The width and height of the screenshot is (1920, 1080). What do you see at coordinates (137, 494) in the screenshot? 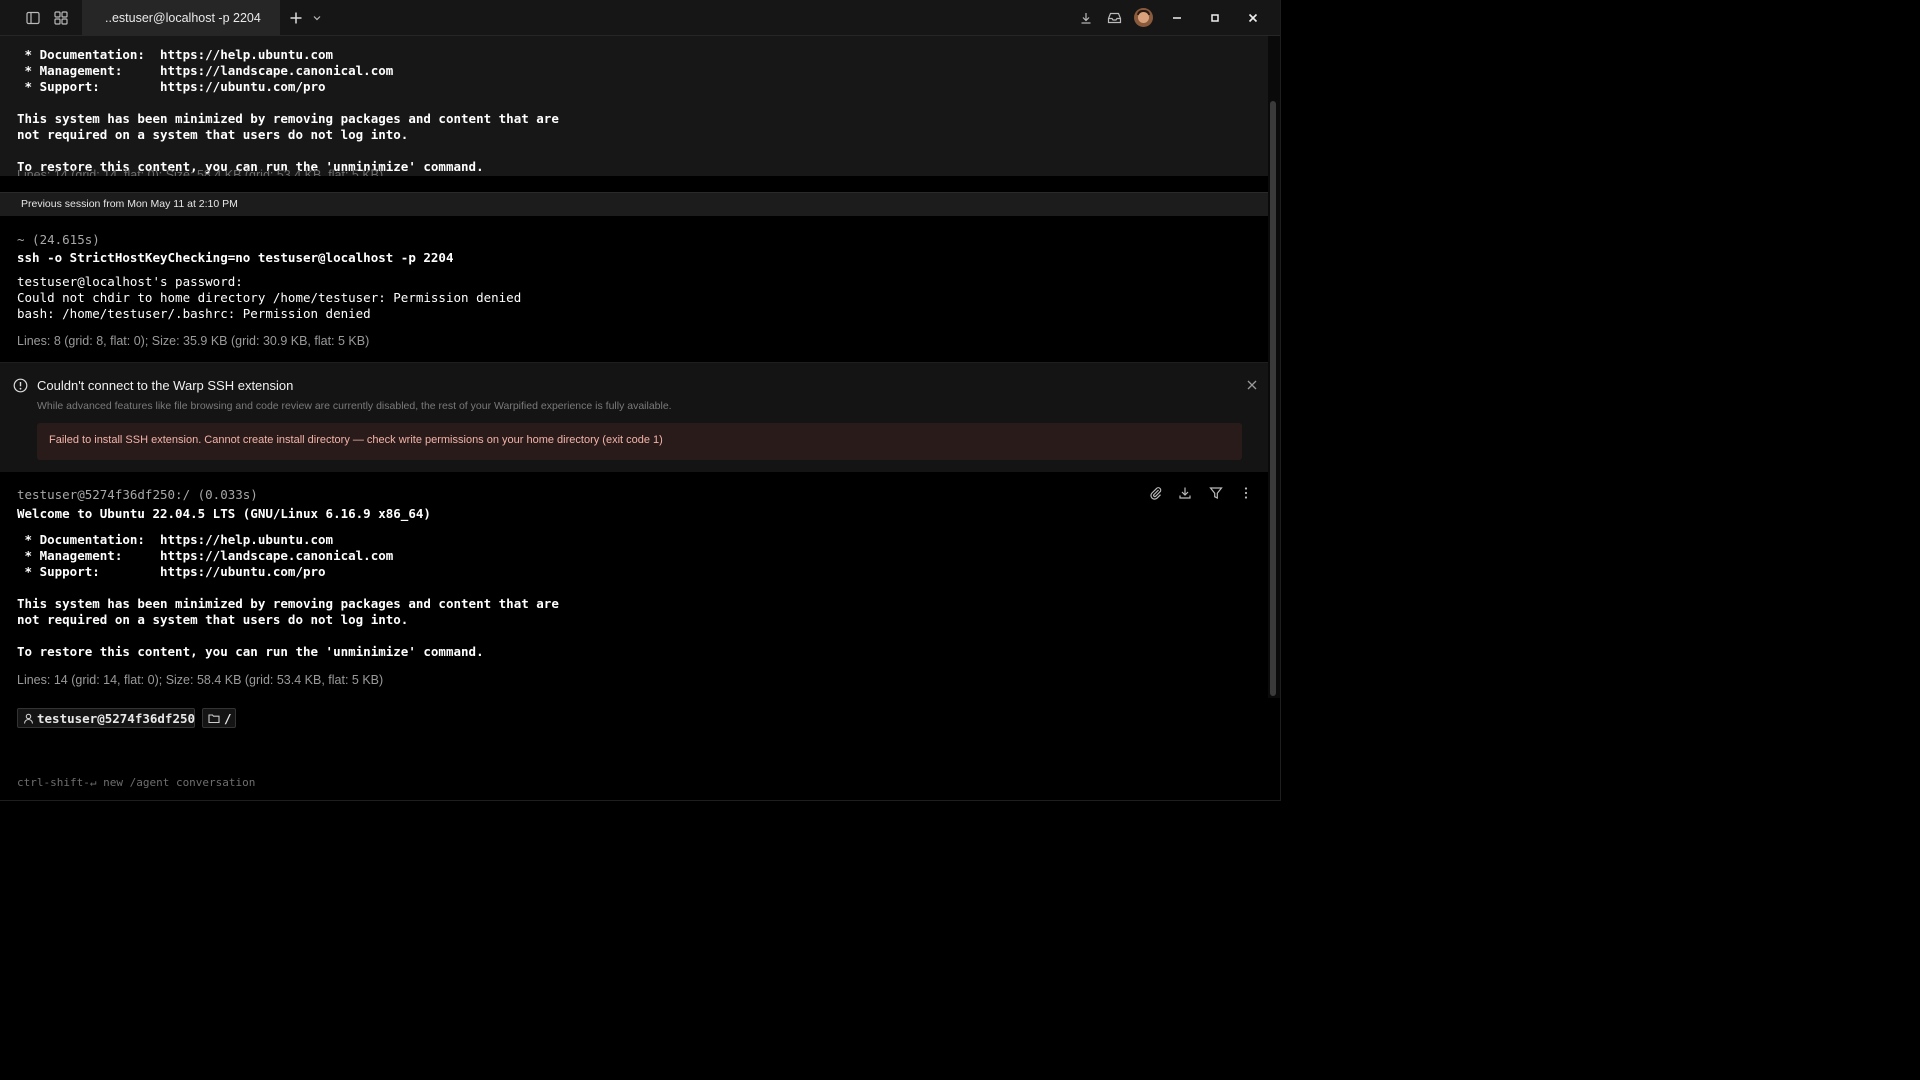
I see `block-header: testuser@5274f36df250:/ (0.033s)` at bounding box center [137, 494].